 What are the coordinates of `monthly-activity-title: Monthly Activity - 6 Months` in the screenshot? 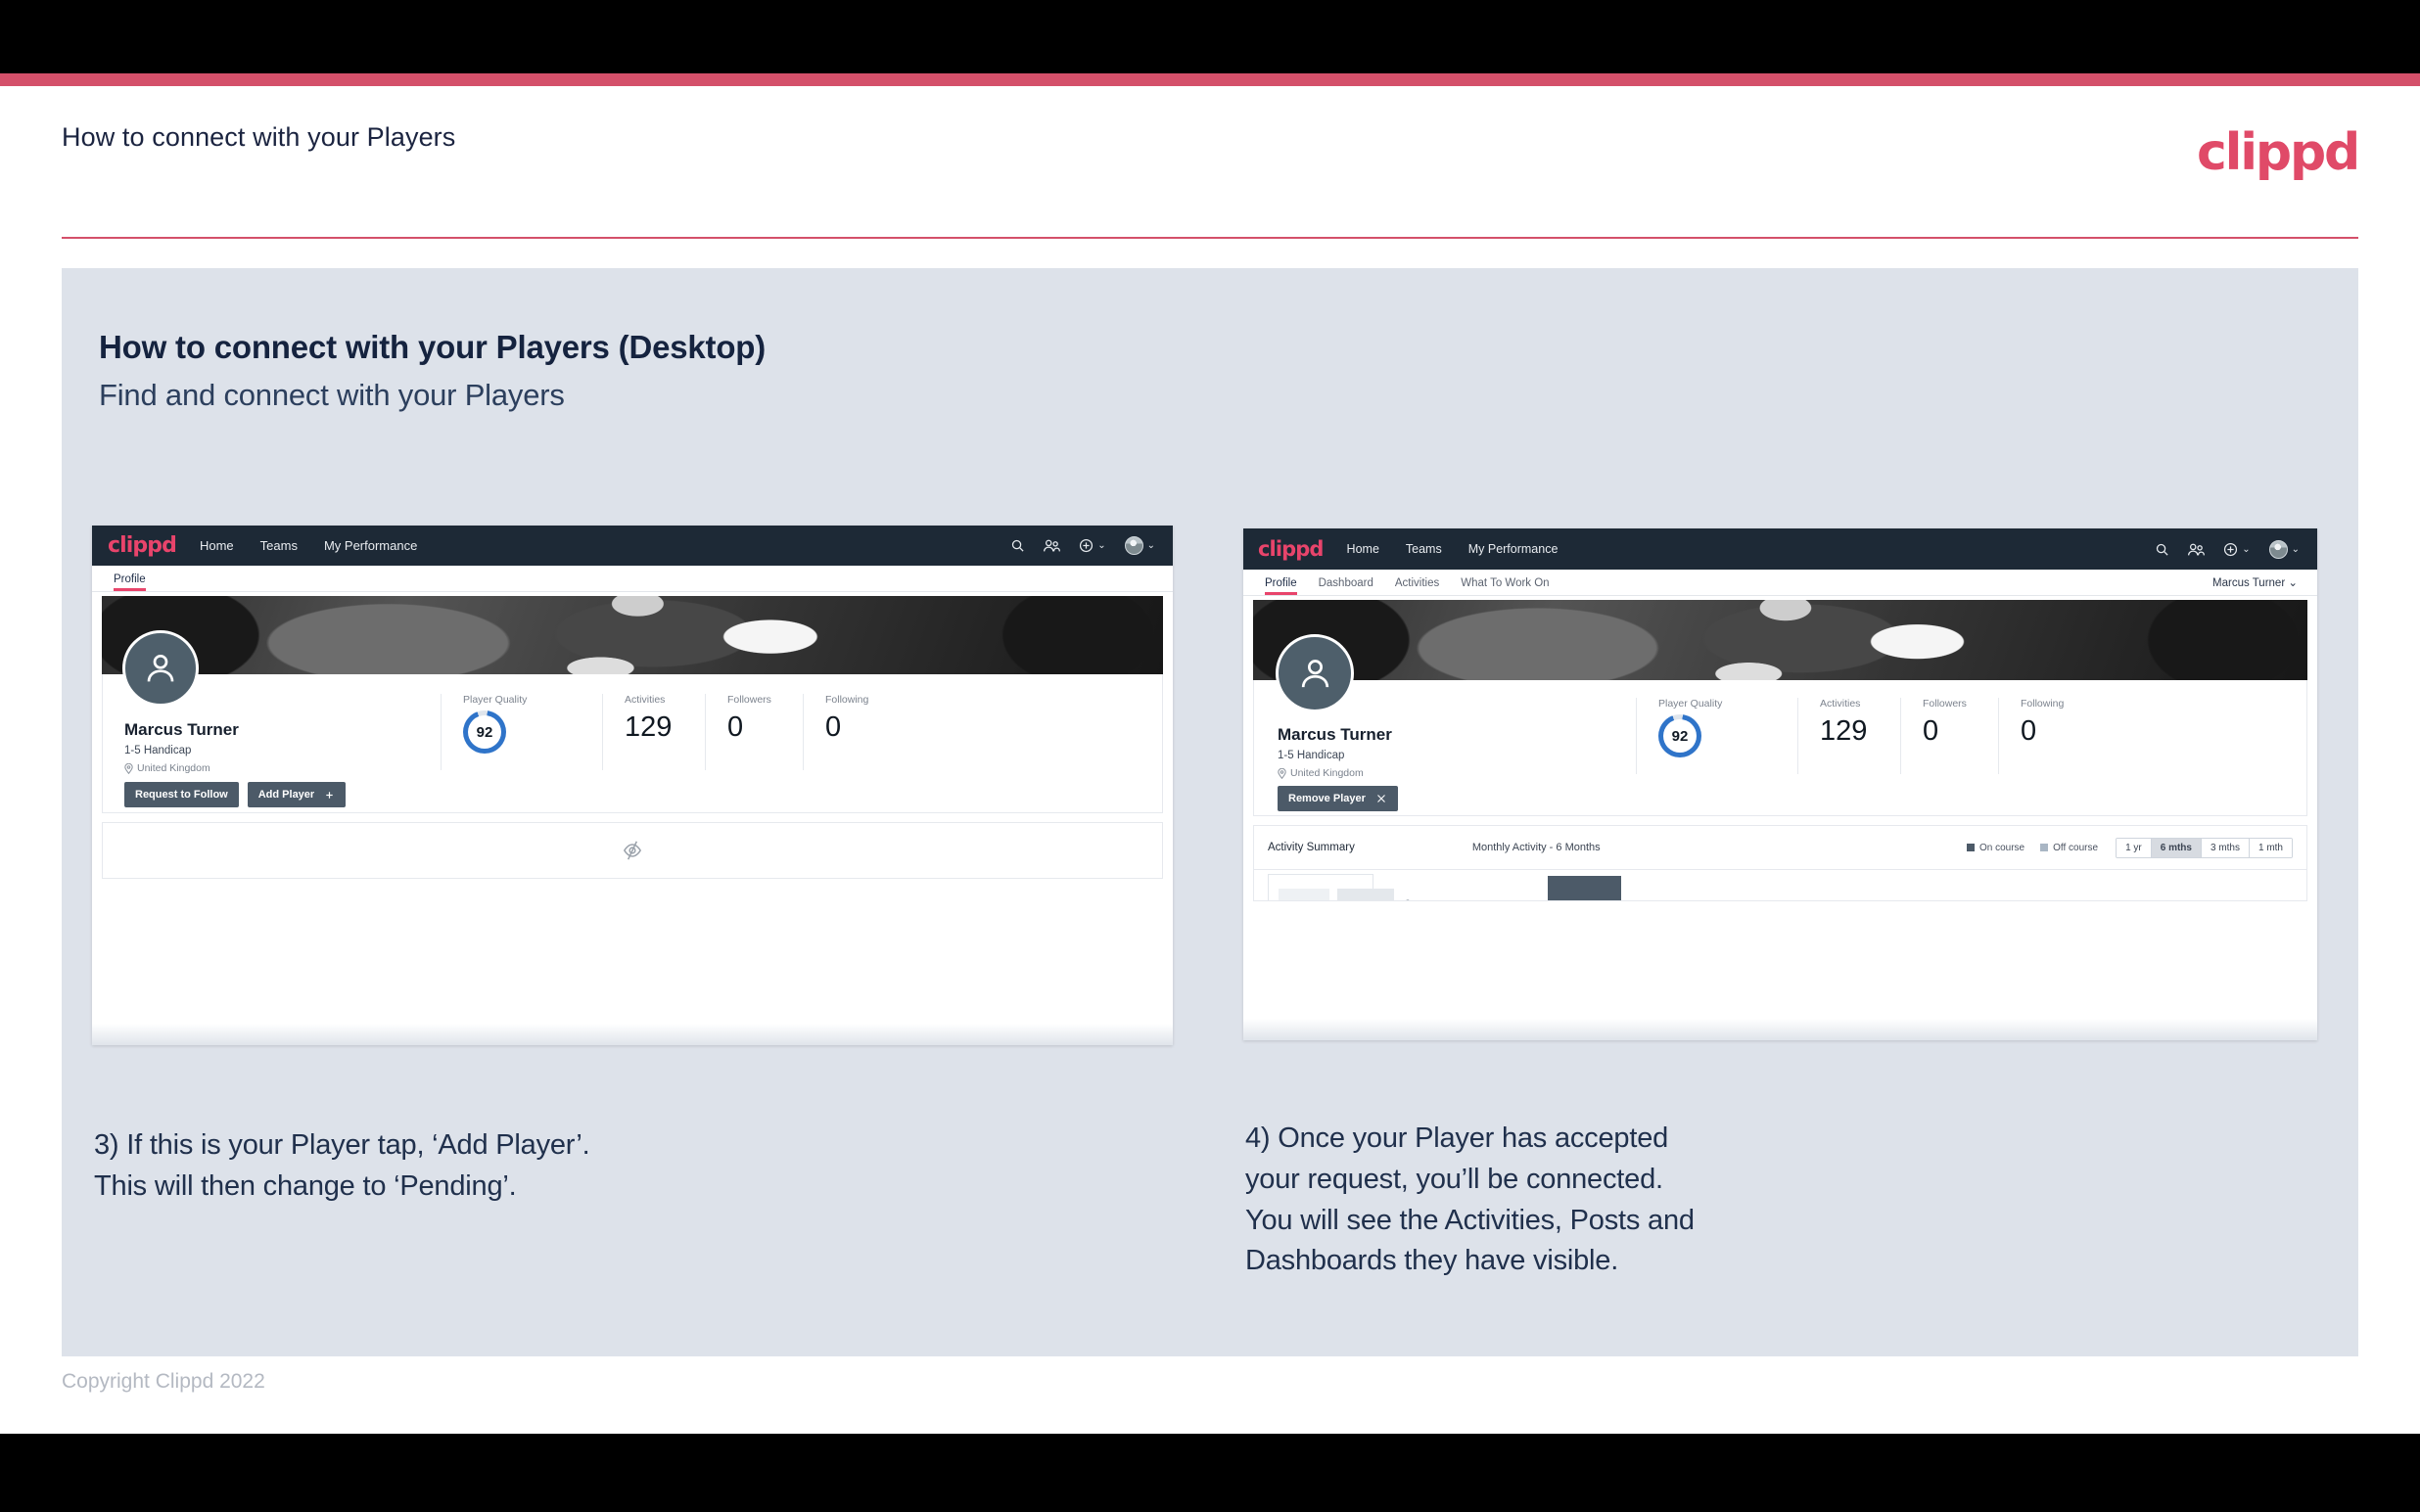 It's located at (1536, 847).